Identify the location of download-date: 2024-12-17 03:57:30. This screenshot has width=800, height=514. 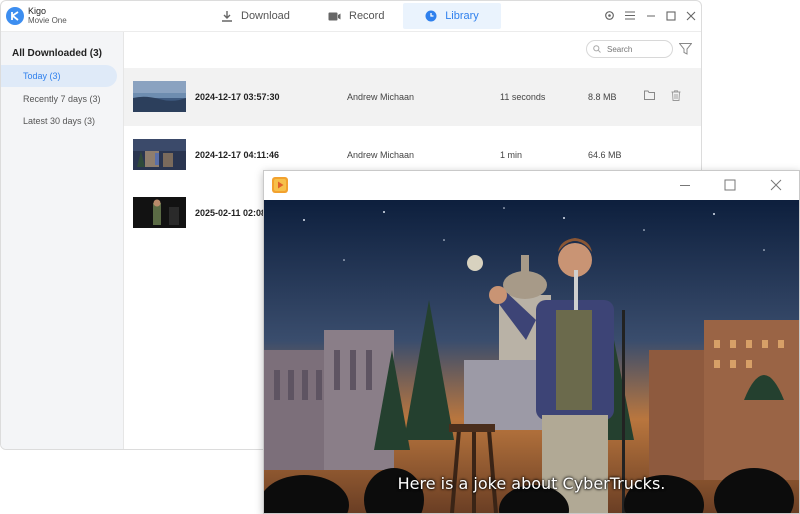
(237, 97).